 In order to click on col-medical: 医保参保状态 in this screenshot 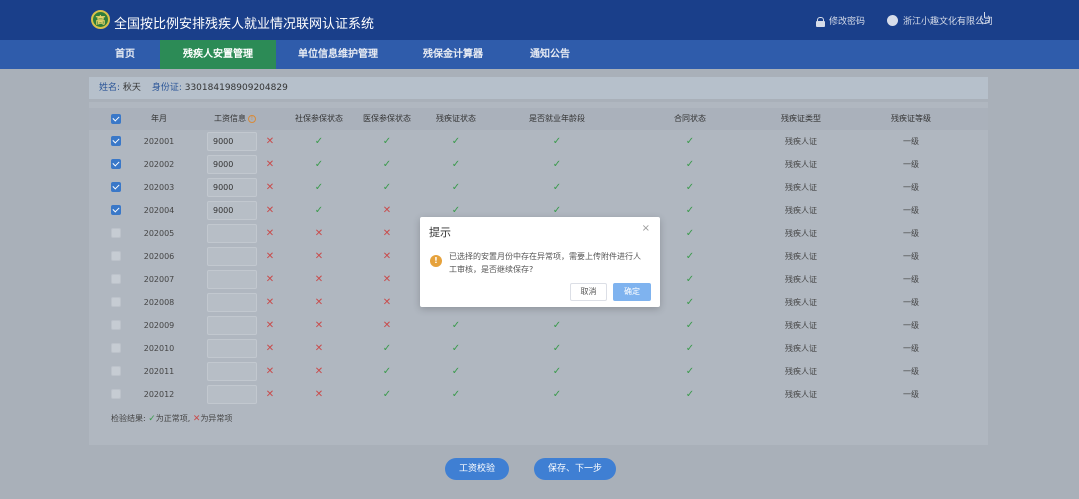, I will do `click(387, 118)`.